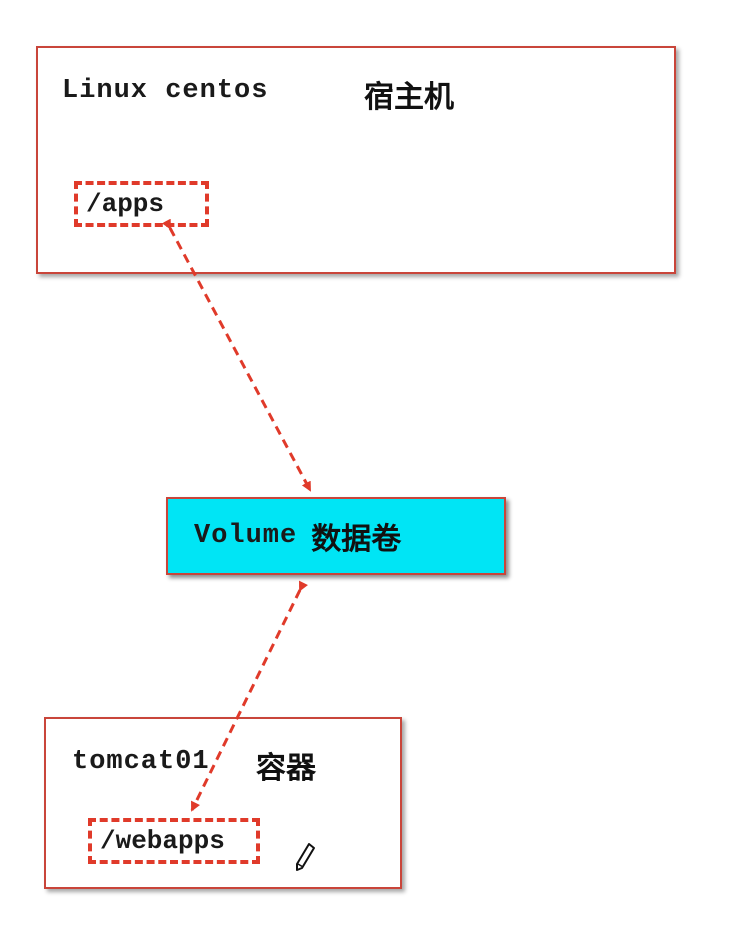 The width and height of the screenshot is (732, 952). Describe the element at coordinates (236, 515) in the screenshot. I see `connector-arrows` at that location.